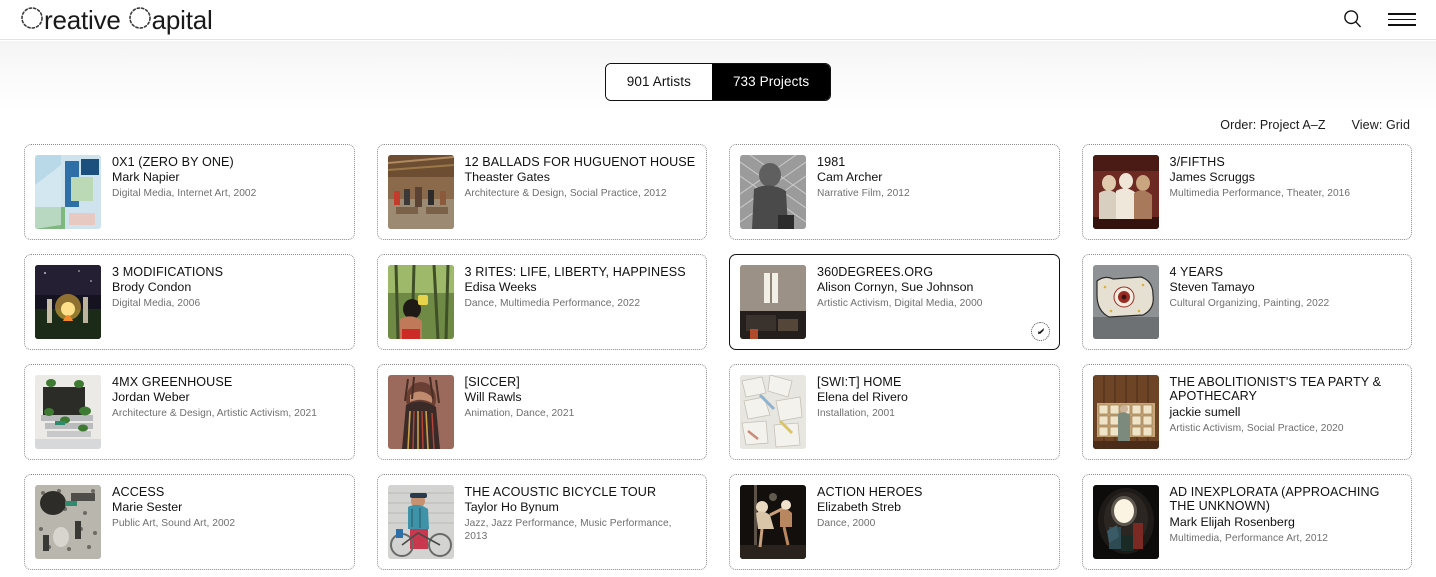 The height and width of the screenshot is (577, 1436). What do you see at coordinates (1196, 271) in the screenshot?
I see `project-title: 4 YEARS` at bounding box center [1196, 271].